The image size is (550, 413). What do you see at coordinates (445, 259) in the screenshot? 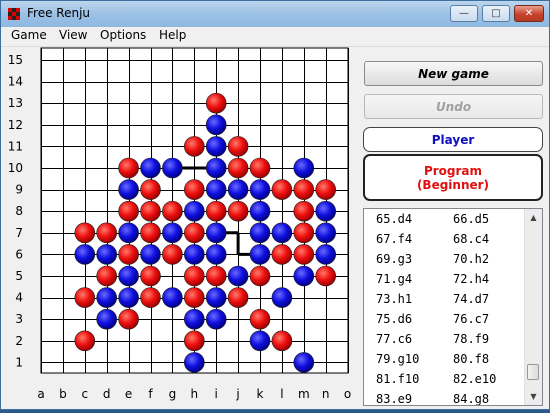
I see `move-row: 69.g3 70.h2` at bounding box center [445, 259].